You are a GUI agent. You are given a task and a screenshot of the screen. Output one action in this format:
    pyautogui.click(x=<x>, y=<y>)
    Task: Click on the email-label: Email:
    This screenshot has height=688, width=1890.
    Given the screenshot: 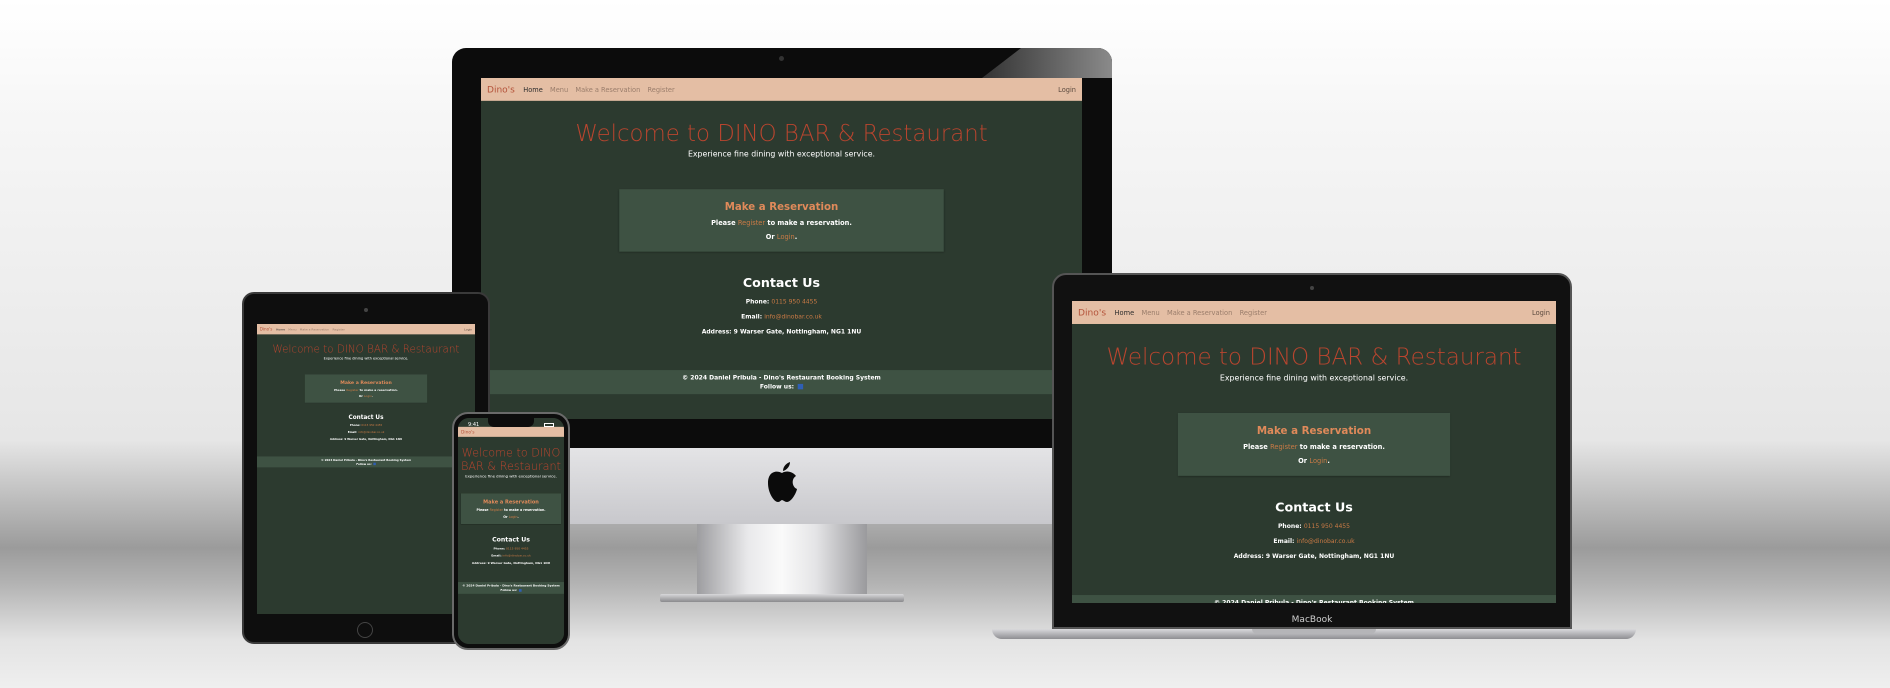 What is the action you would take?
    pyautogui.click(x=752, y=316)
    